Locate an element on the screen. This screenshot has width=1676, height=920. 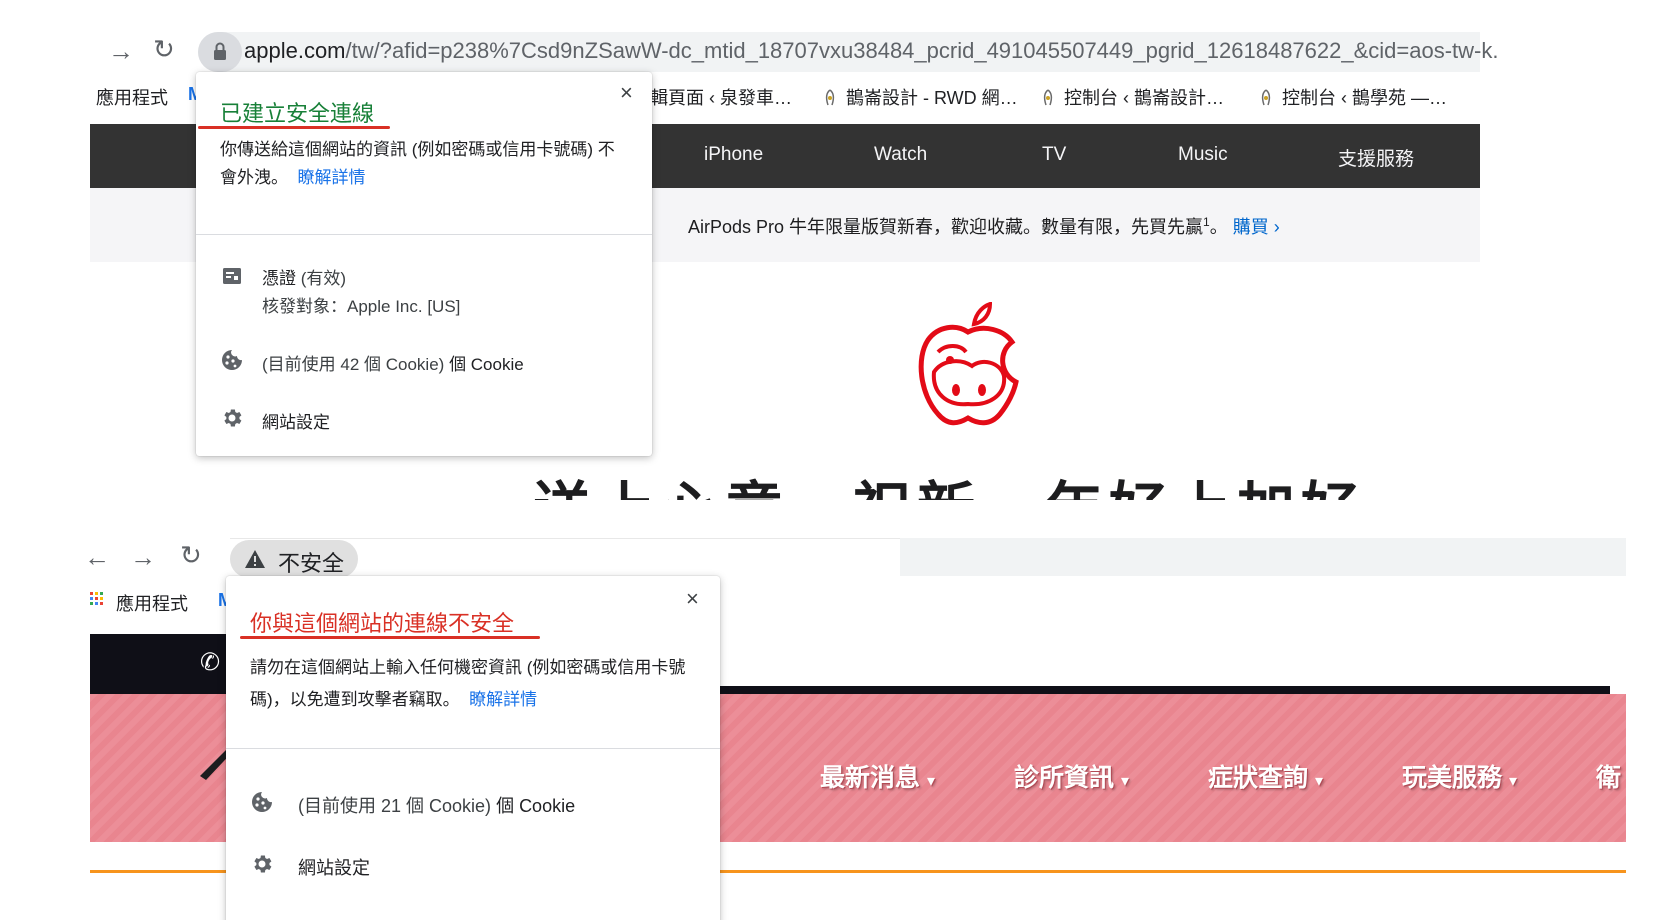
certificate-label: 憑證 is located at coordinates (279, 278).